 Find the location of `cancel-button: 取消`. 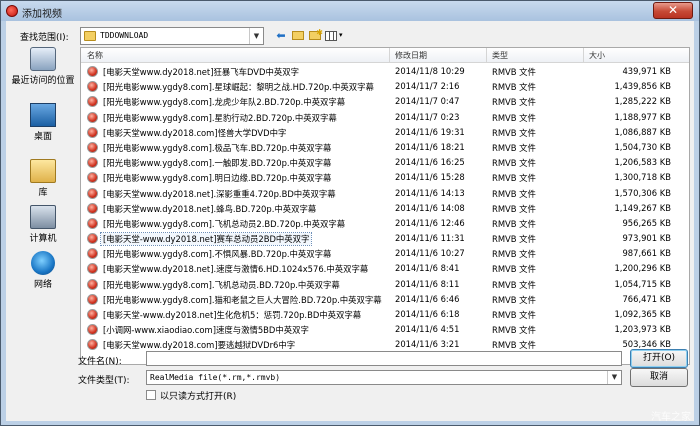

cancel-button: 取消 is located at coordinates (659, 377).